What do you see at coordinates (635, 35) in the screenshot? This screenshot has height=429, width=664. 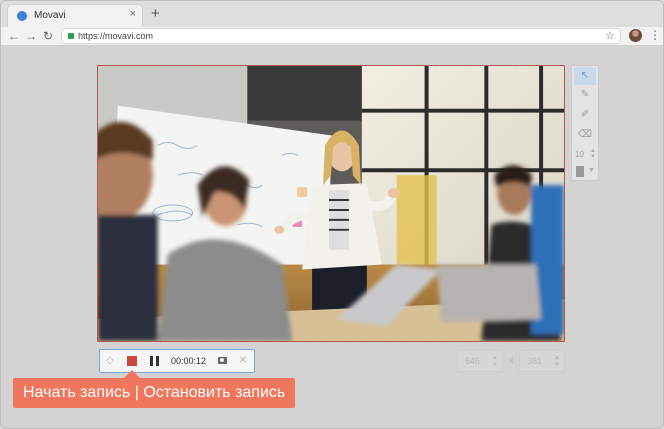 I see `profile-avatar` at bounding box center [635, 35].